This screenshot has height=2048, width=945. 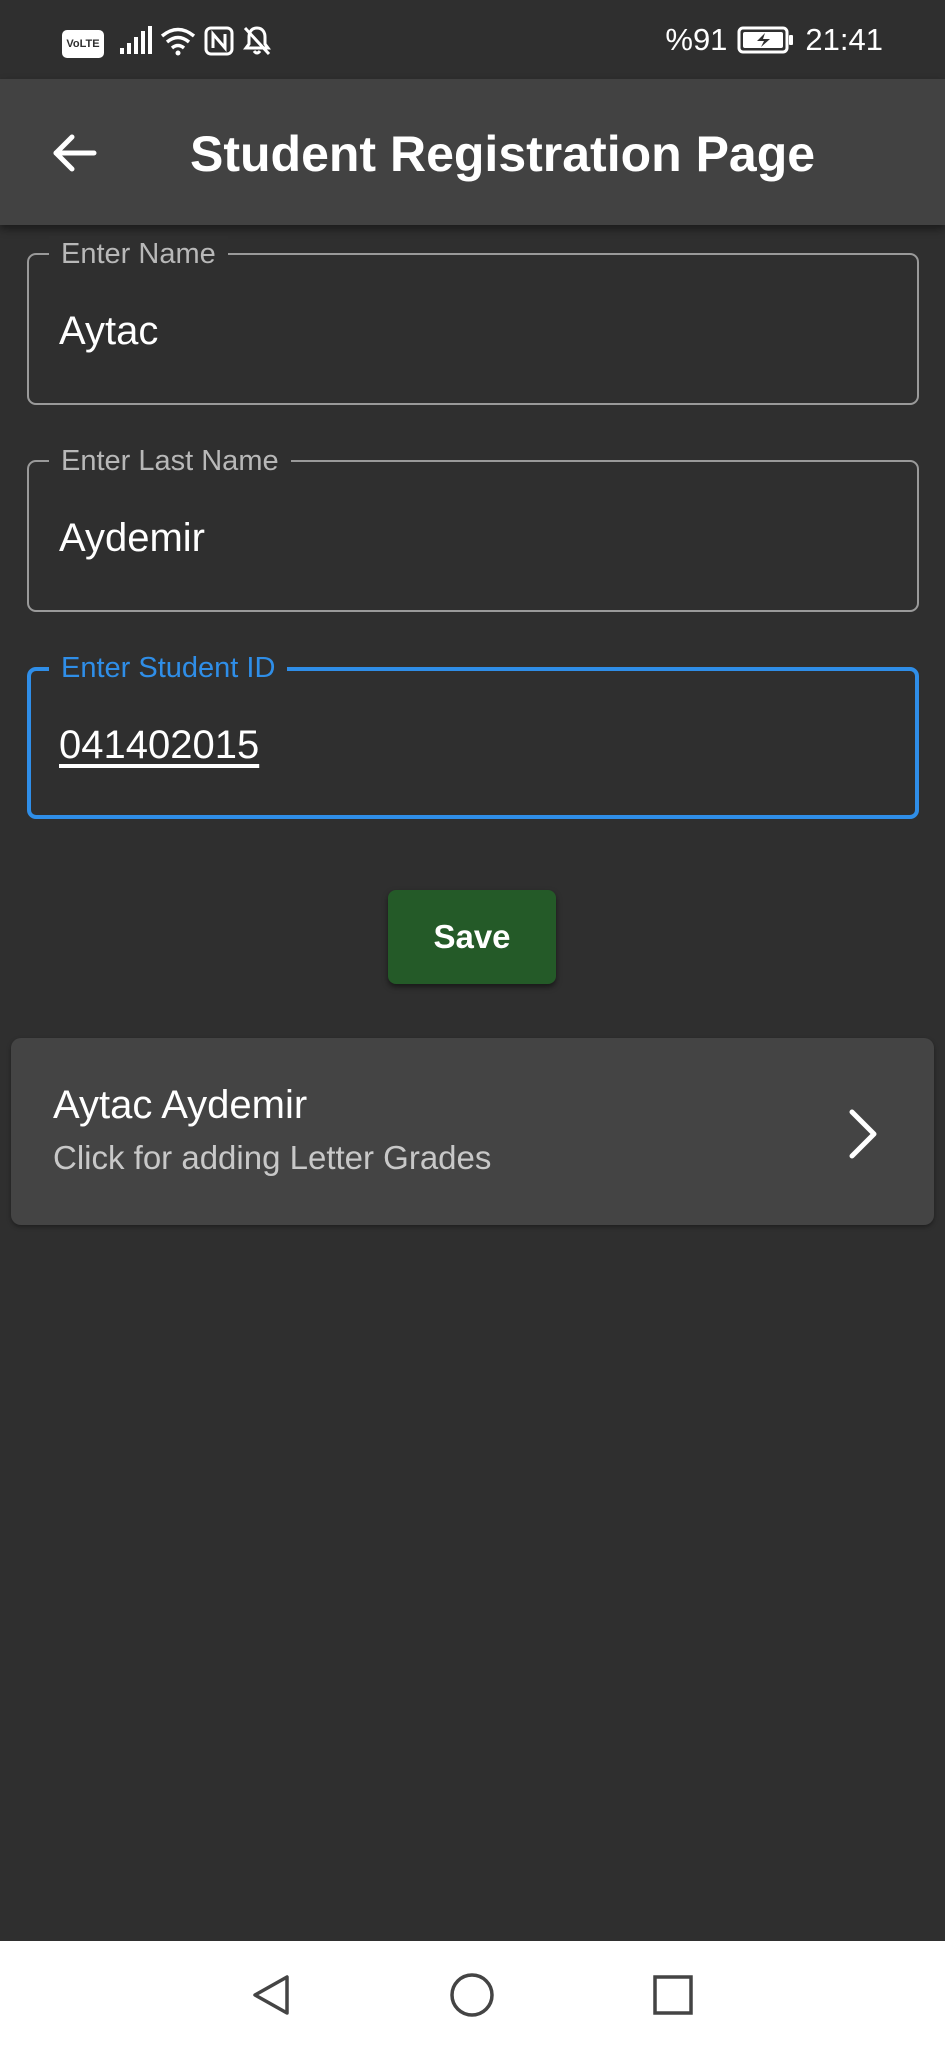 I want to click on page-title: Student Registration Page, so click(x=503, y=154).